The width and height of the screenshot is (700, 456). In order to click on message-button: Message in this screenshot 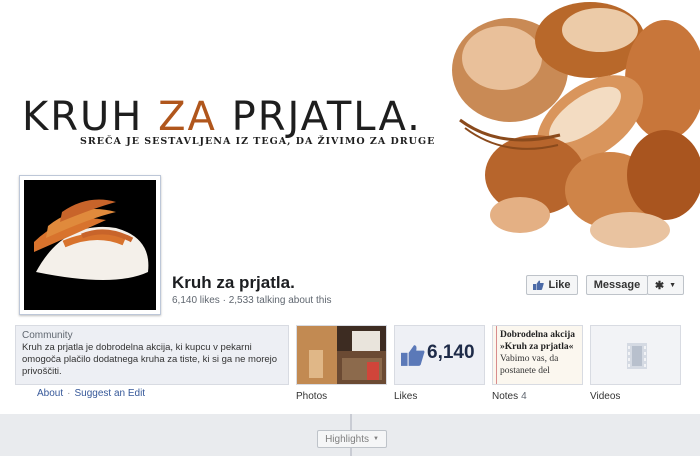, I will do `click(617, 285)`.